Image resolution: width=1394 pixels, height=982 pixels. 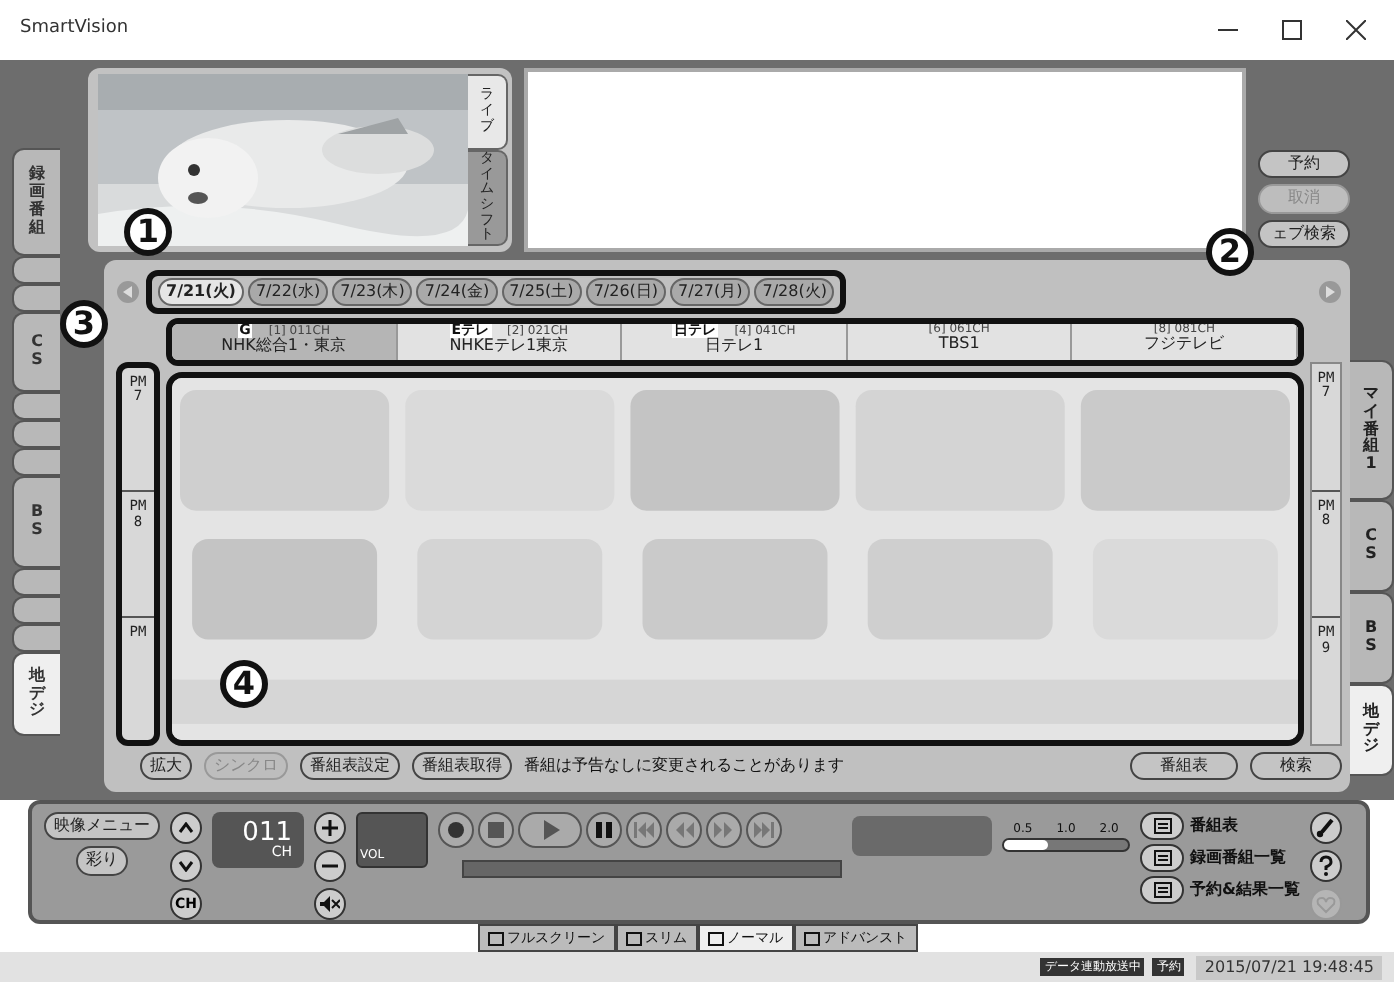 I want to click on stop-icon, so click(x=496, y=830).